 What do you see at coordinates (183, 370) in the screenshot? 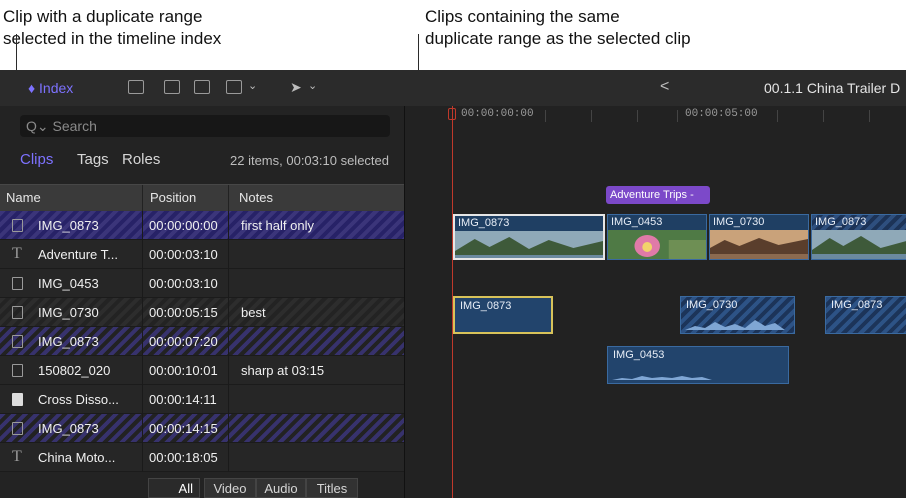
I see `row-position: 00:00:10:01` at bounding box center [183, 370].